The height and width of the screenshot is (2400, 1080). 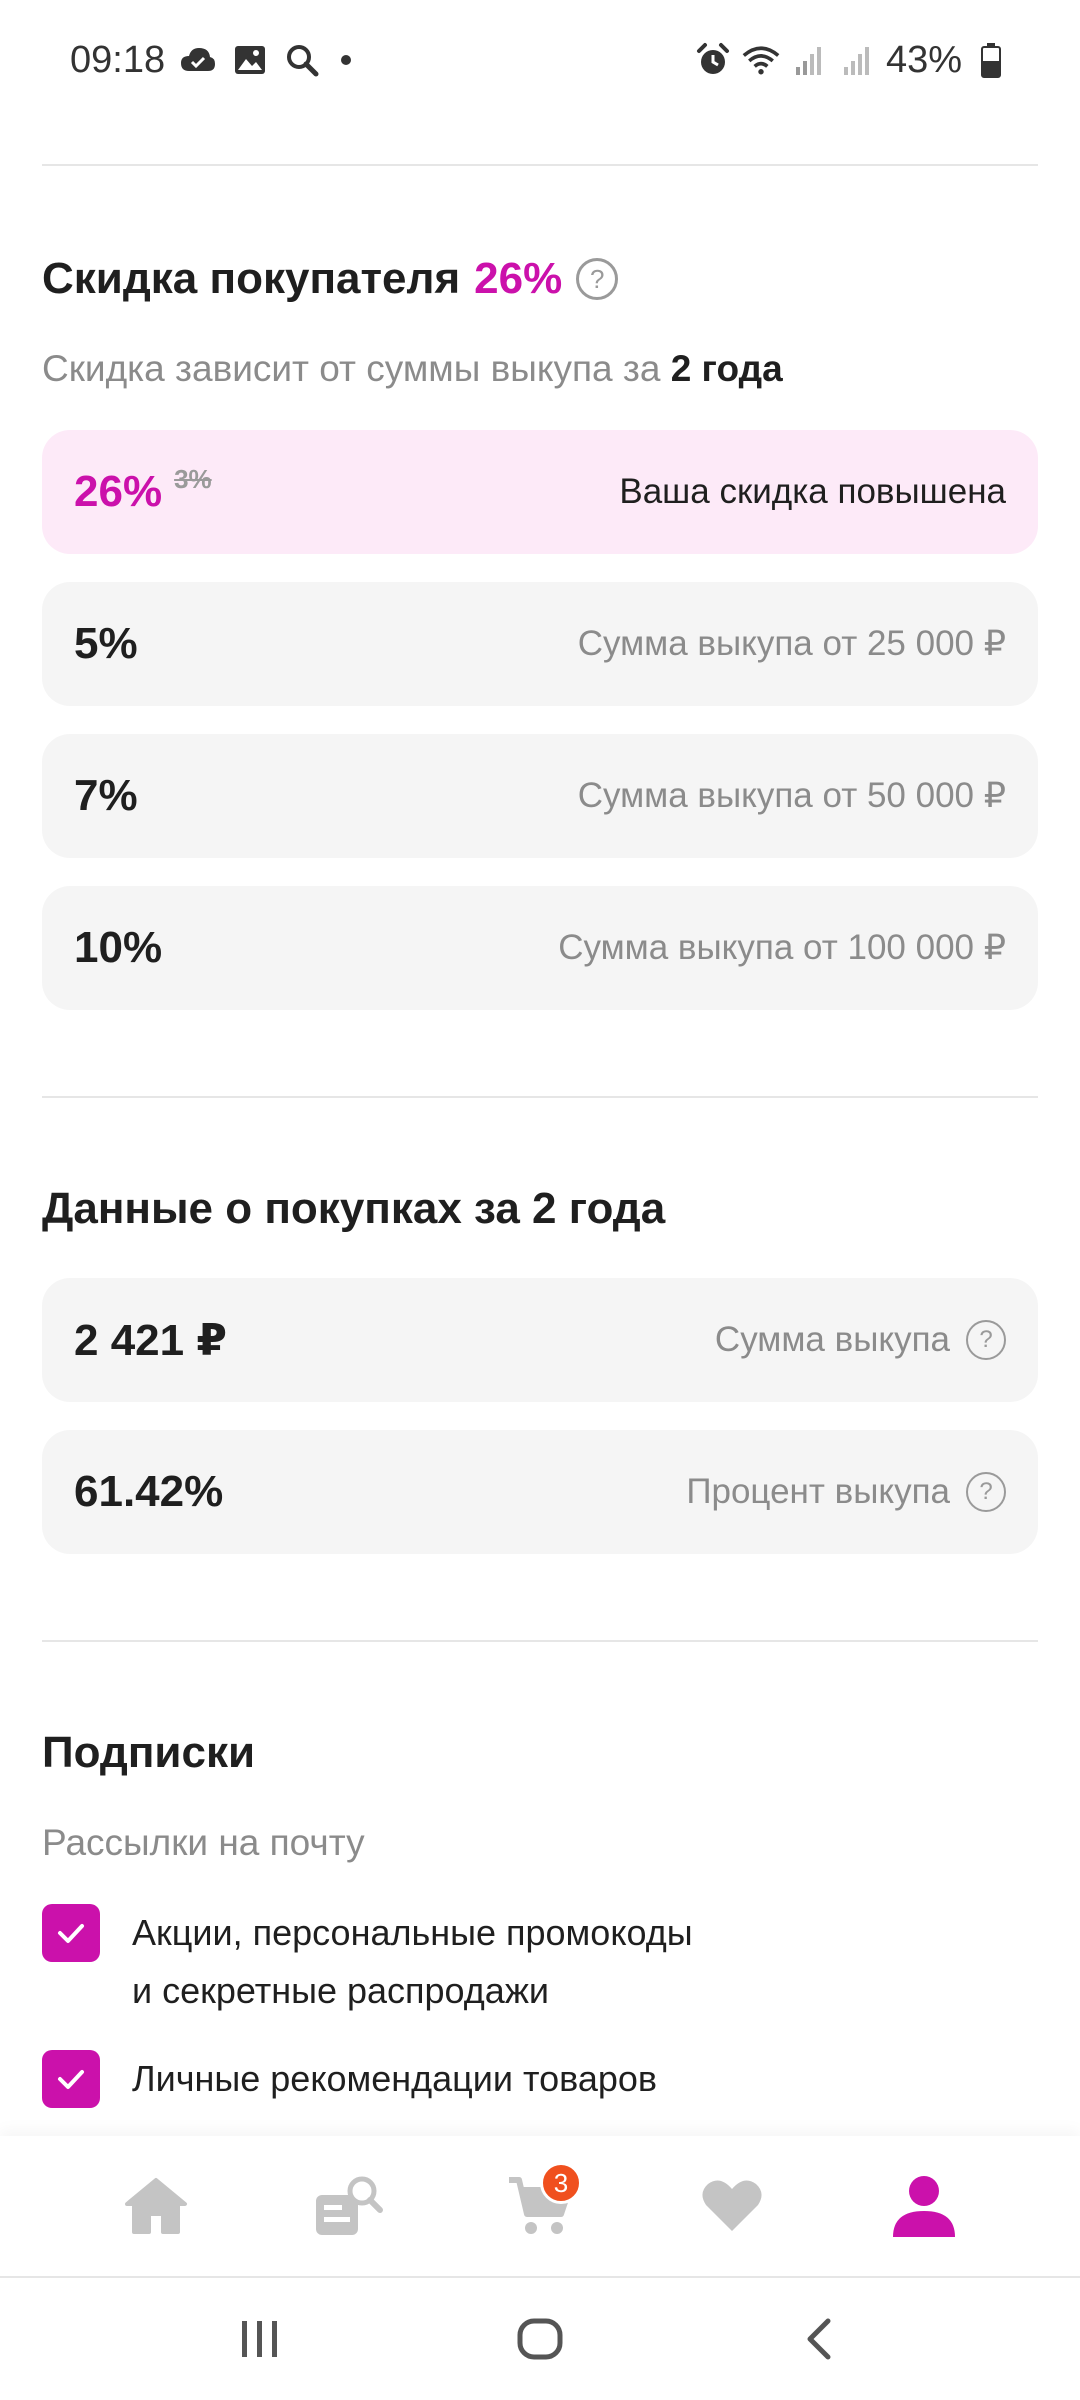 What do you see at coordinates (518, 278) in the screenshot?
I see `discount-value: 26%` at bounding box center [518, 278].